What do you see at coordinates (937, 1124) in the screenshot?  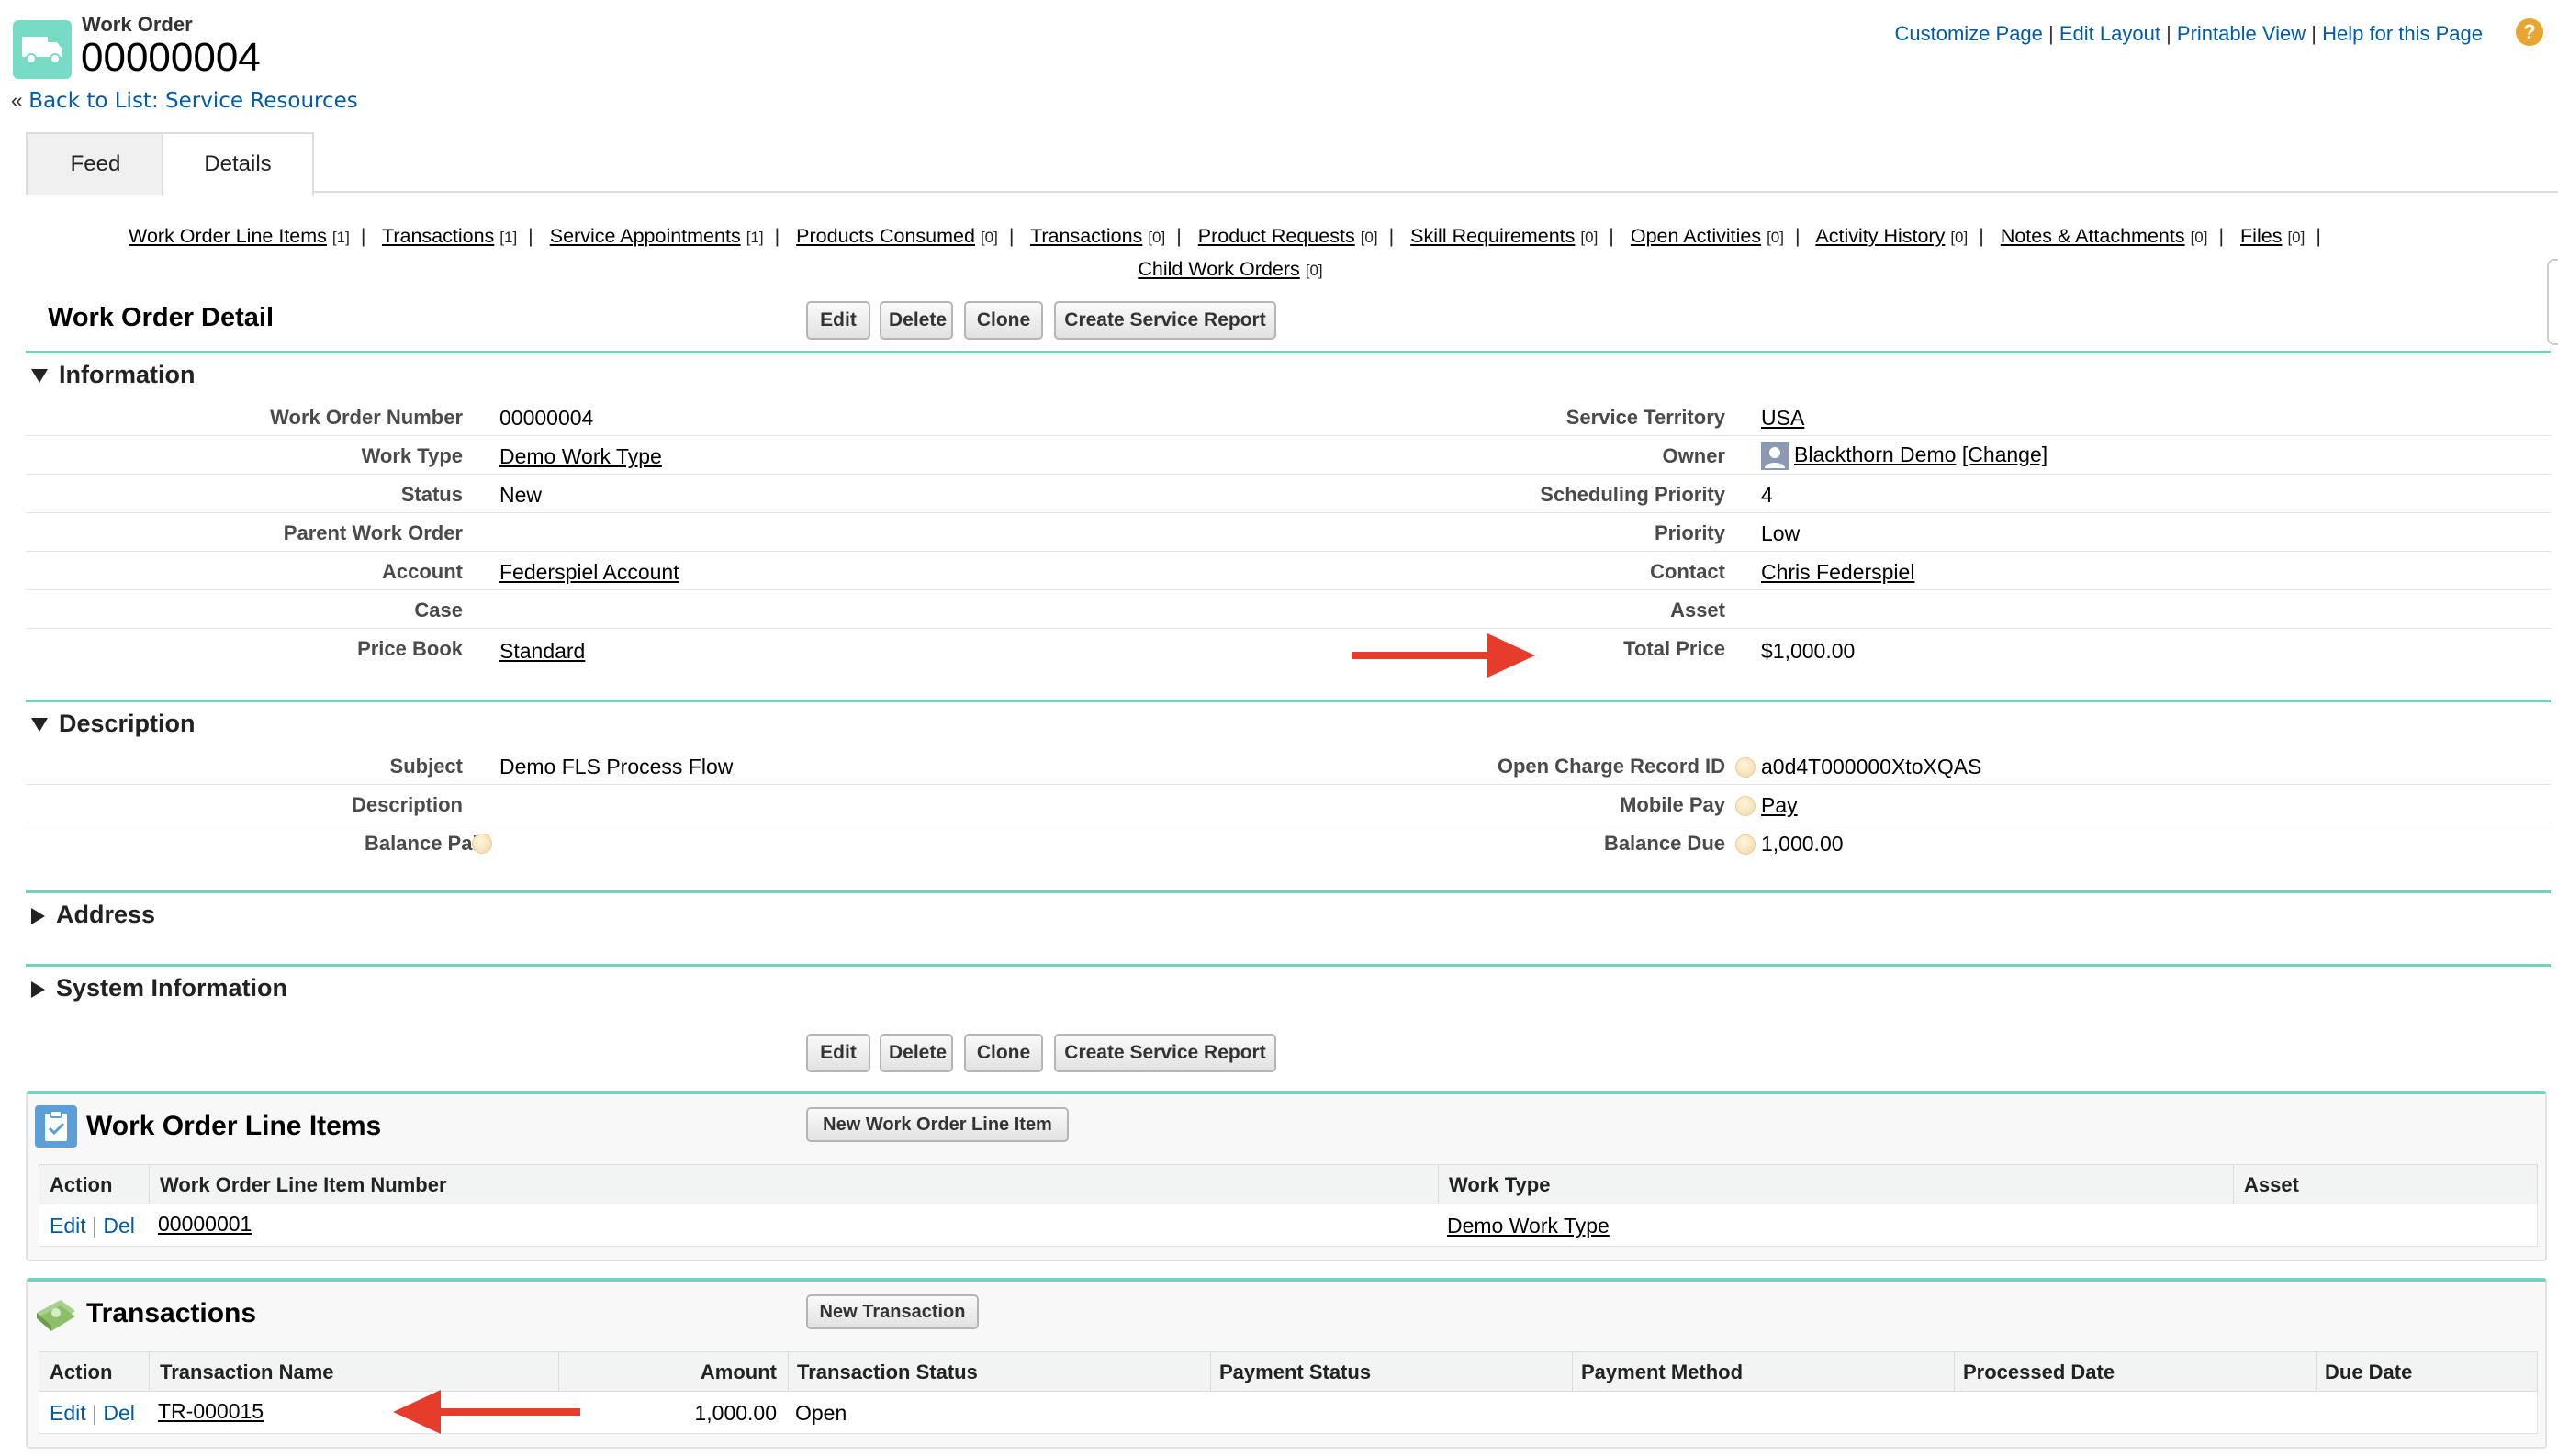 I see `new-work-order-line-item-button: New Work Order Line Item` at bounding box center [937, 1124].